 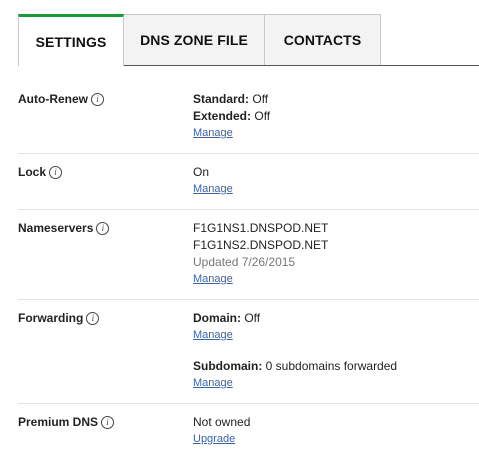 What do you see at coordinates (221, 99) in the screenshot?
I see `standard-key: Standard:` at bounding box center [221, 99].